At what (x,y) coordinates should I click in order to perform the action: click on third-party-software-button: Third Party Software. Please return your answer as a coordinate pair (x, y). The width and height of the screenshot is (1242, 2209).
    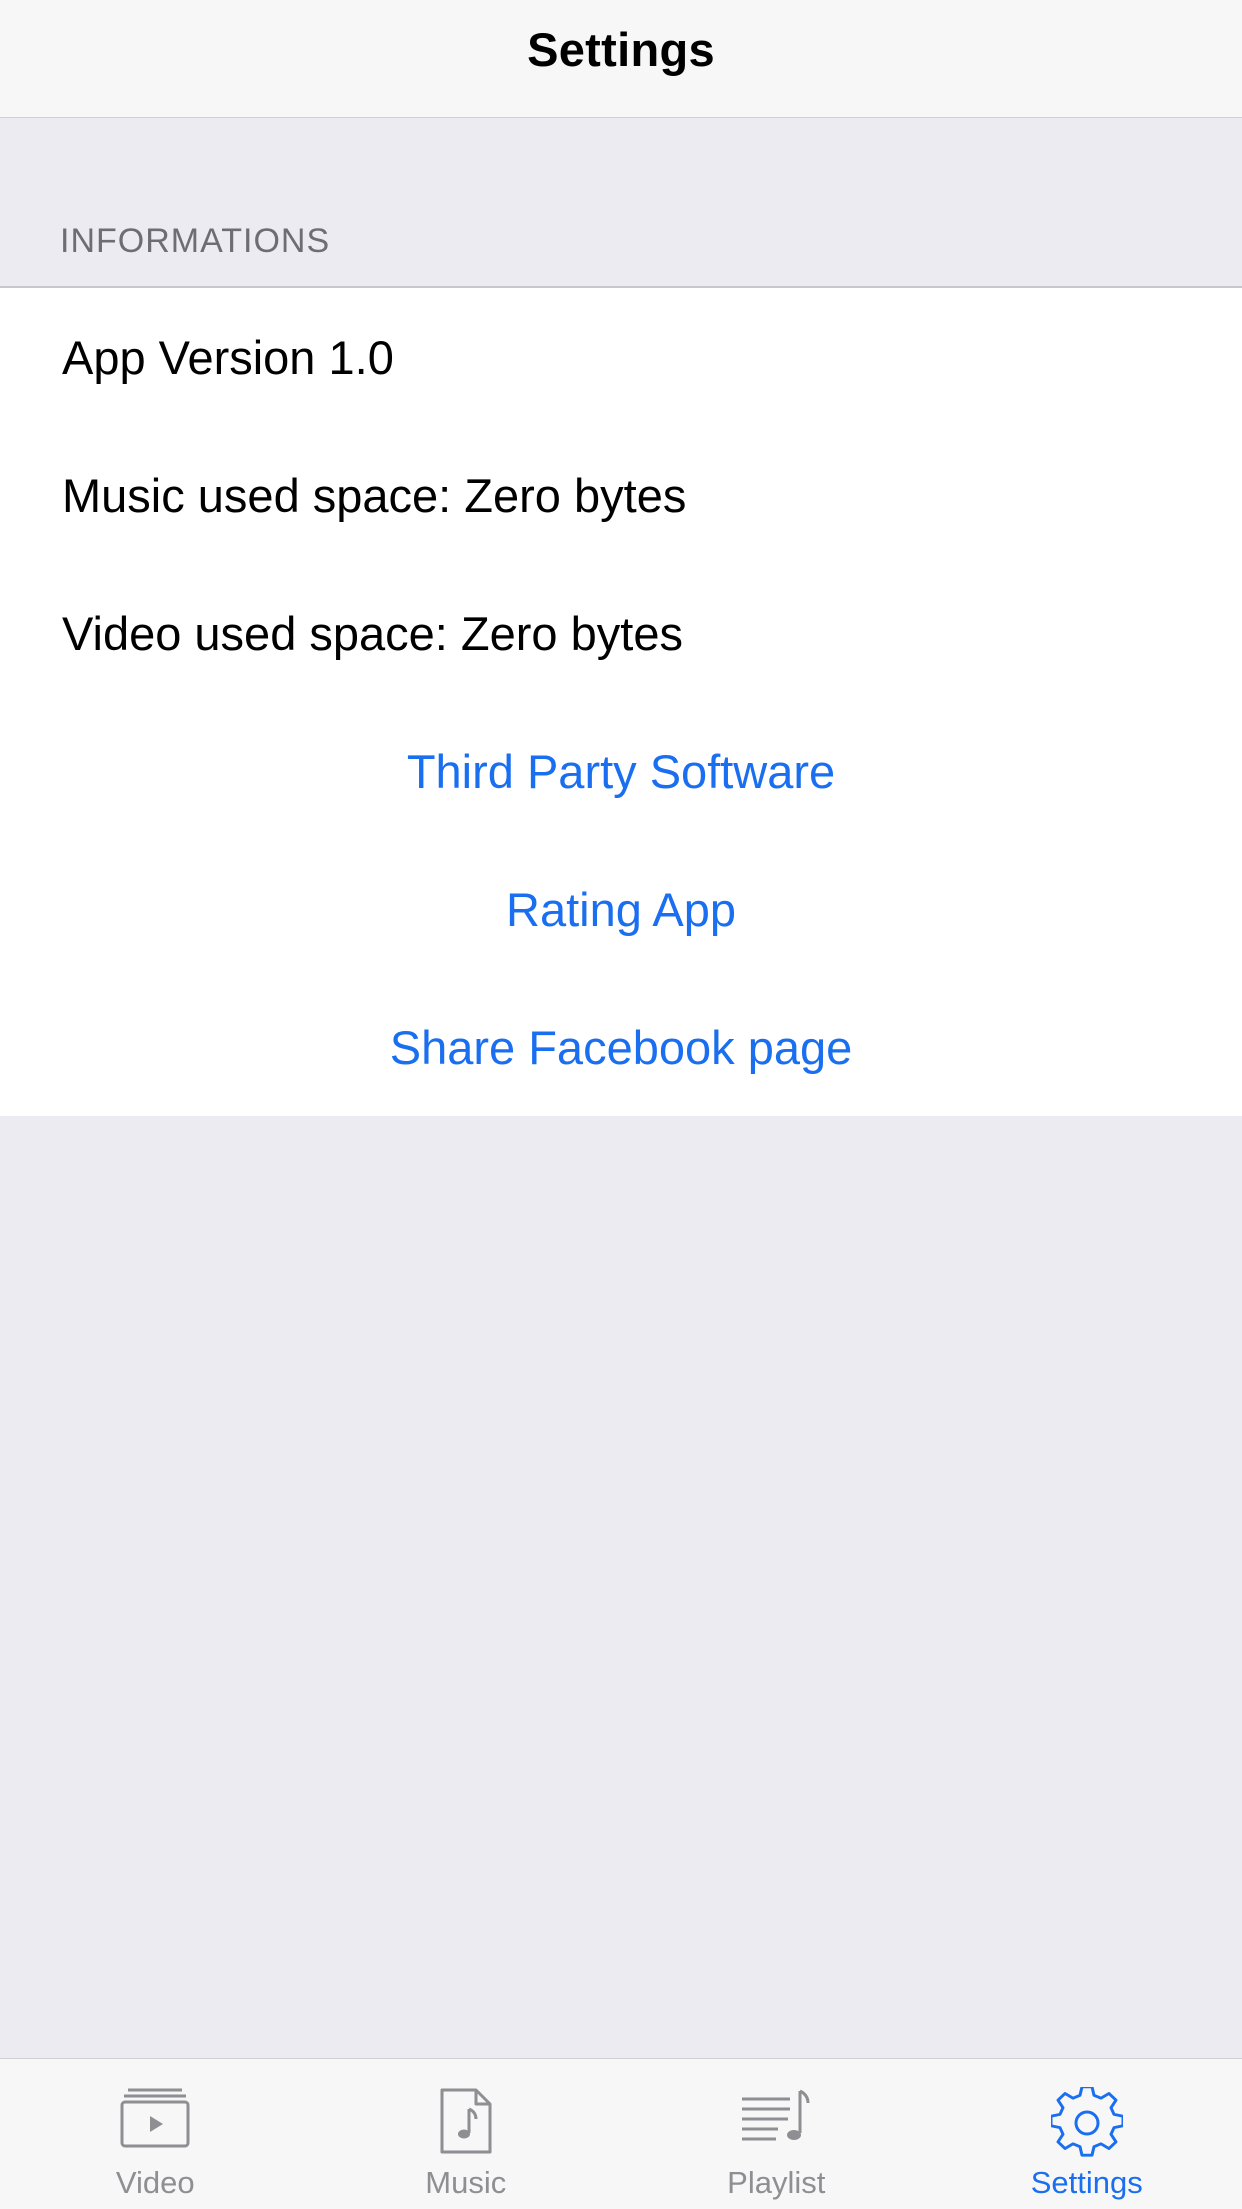
    Looking at the image, I should click on (621, 771).